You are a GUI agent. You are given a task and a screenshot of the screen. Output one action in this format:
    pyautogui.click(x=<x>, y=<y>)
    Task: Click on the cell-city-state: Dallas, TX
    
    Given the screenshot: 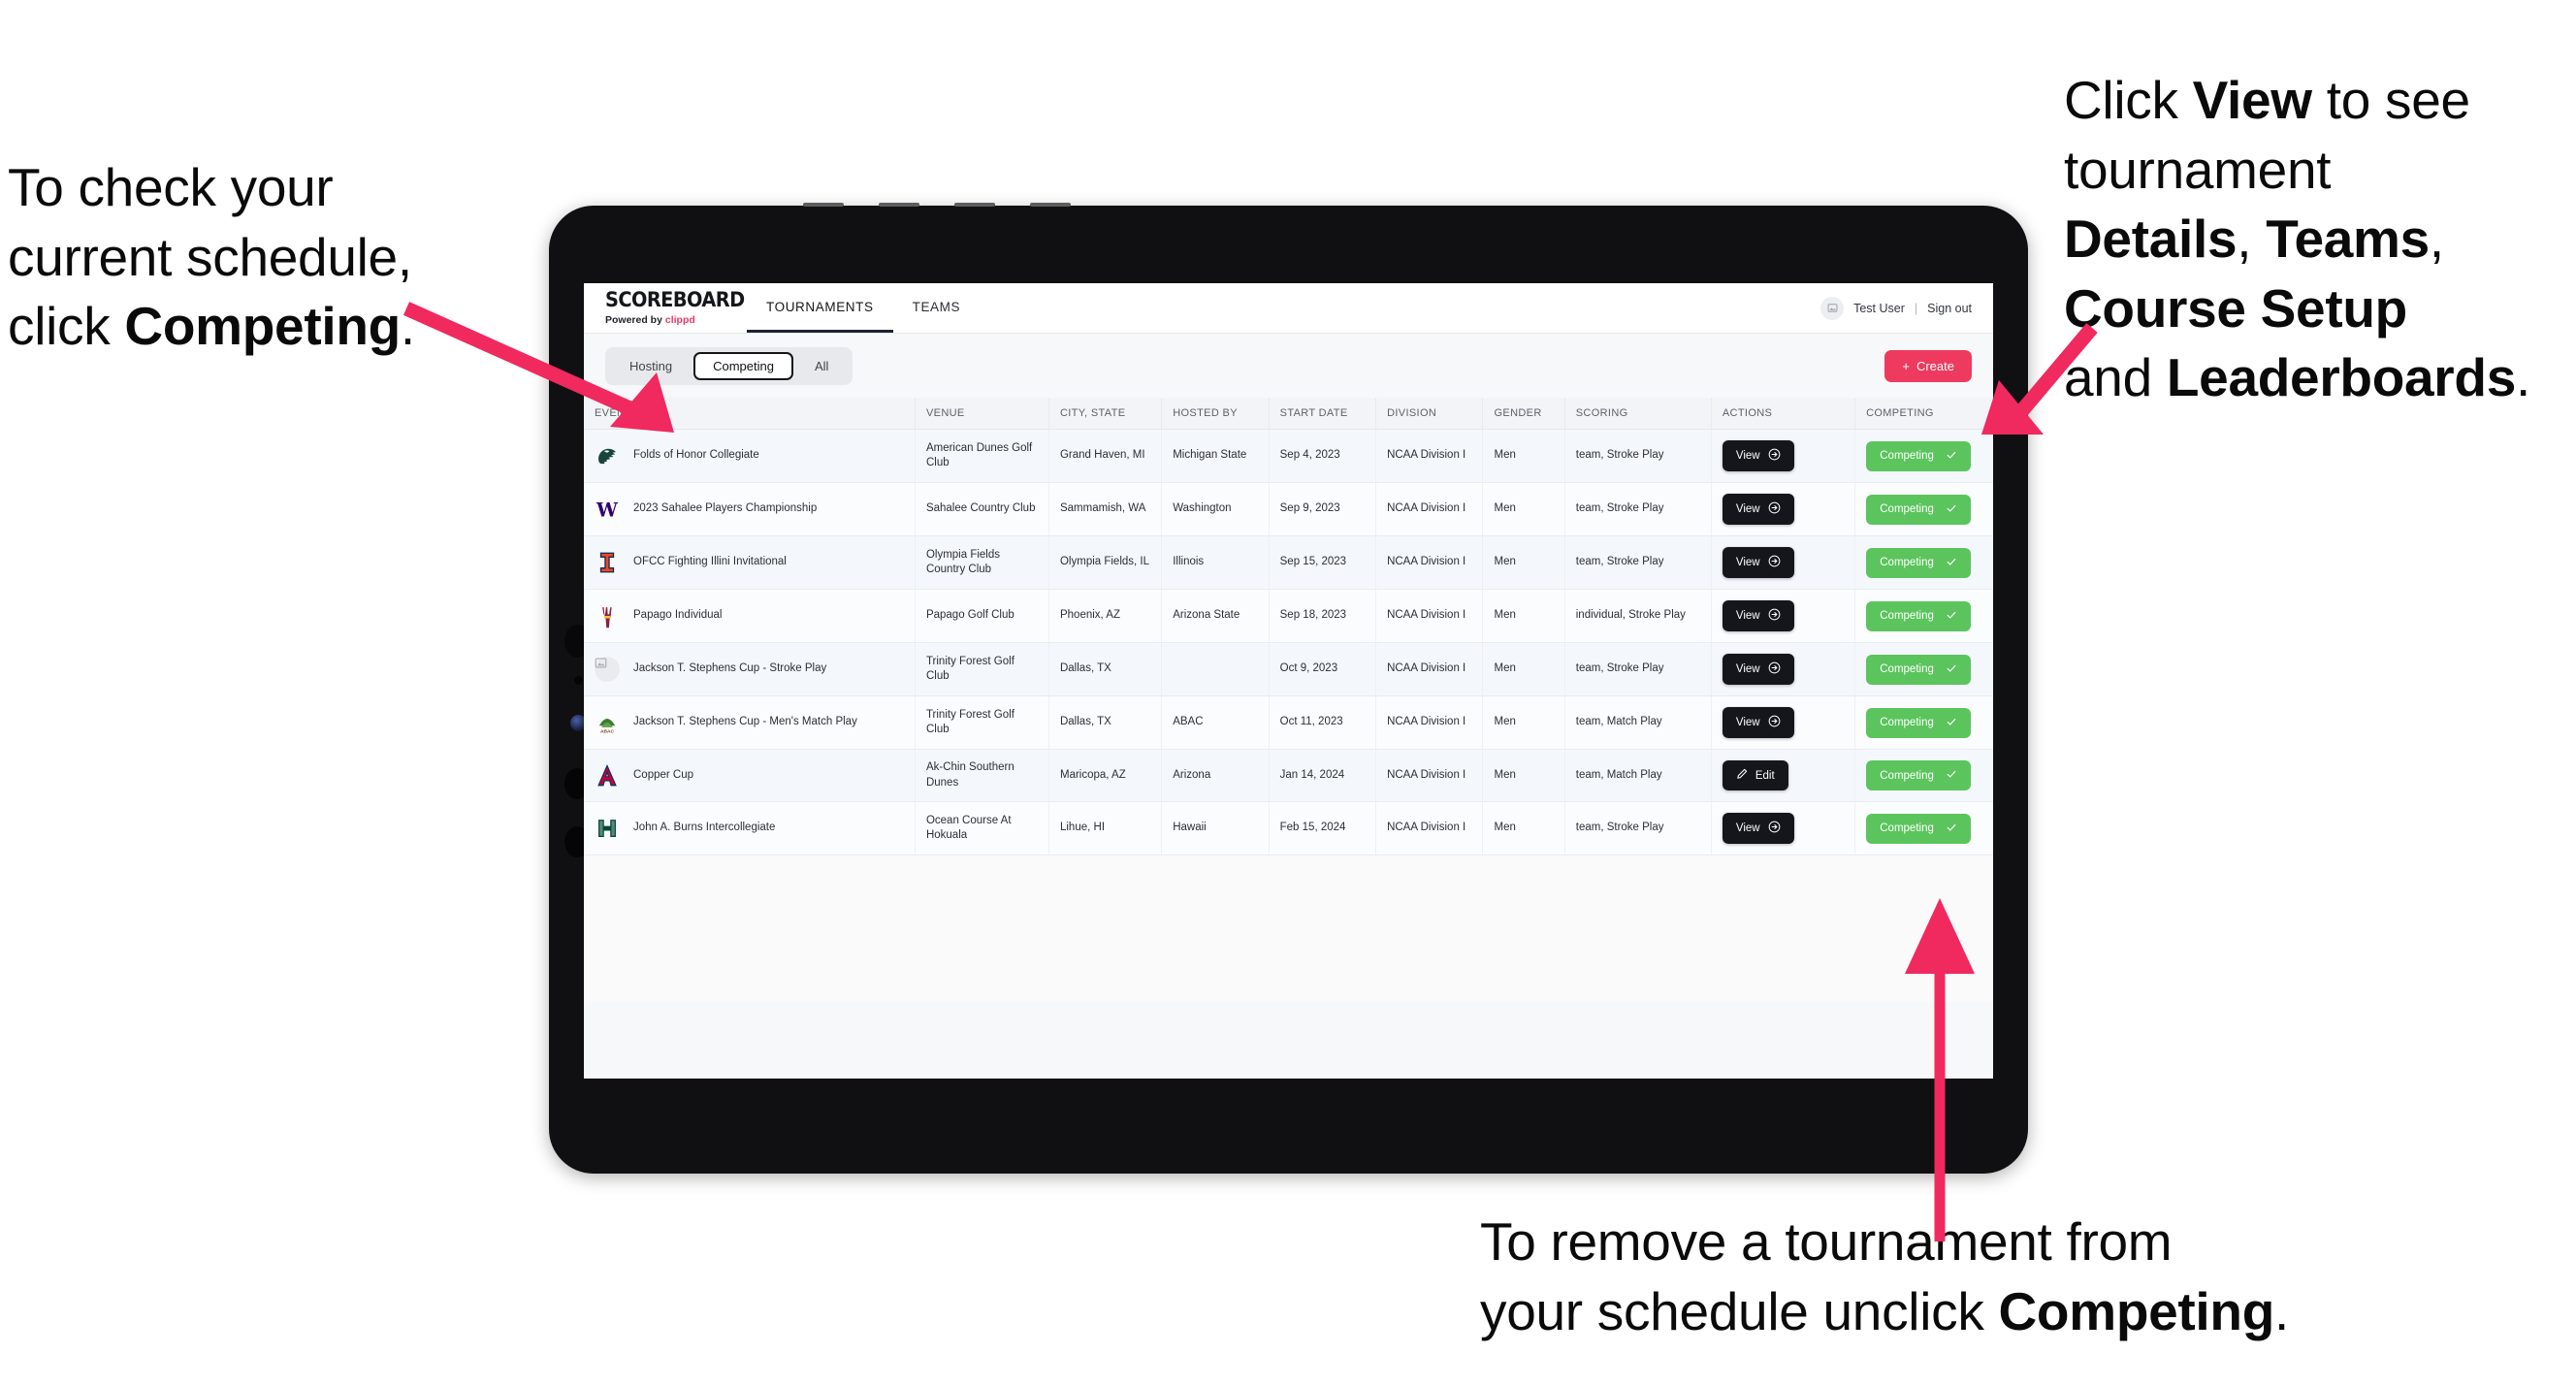 What is the action you would take?
    pyautogui.click(x=1105, y=722)
    